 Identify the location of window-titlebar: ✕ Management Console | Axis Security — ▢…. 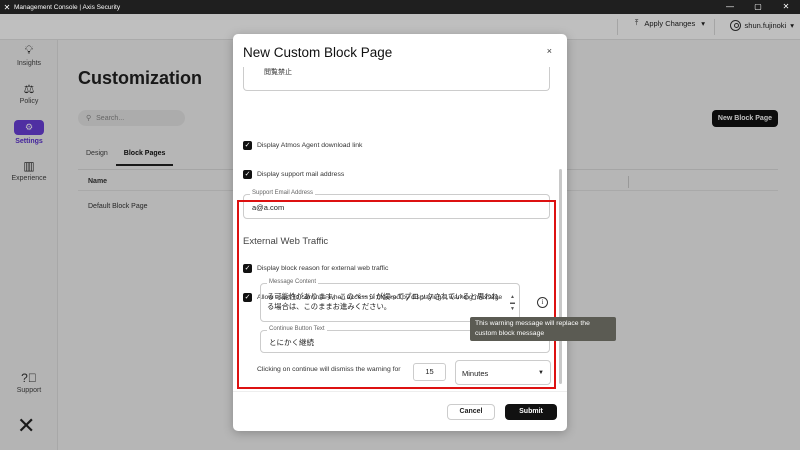
(400, 7).